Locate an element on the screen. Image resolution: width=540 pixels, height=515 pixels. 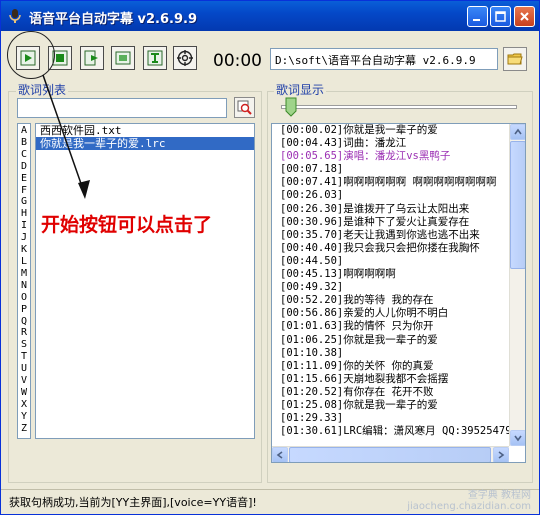
export-icon is located at coordinates (91, 58).